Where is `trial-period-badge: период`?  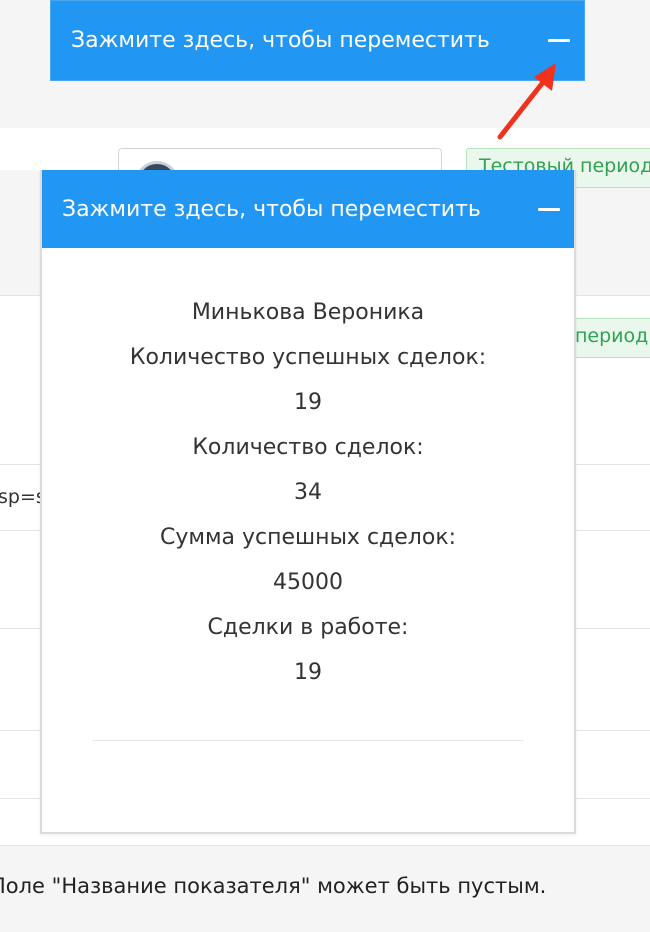 trial-period-badge: период is located at coordinates (608, 338).